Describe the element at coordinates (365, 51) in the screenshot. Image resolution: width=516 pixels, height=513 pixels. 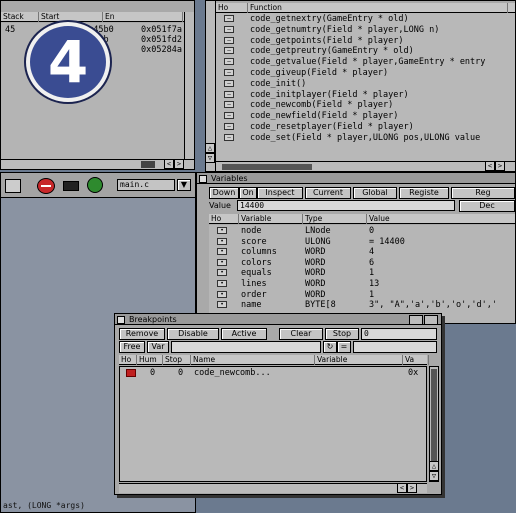
I see `function-row: – code_getpreutry(GameEntry * old)` at that location.